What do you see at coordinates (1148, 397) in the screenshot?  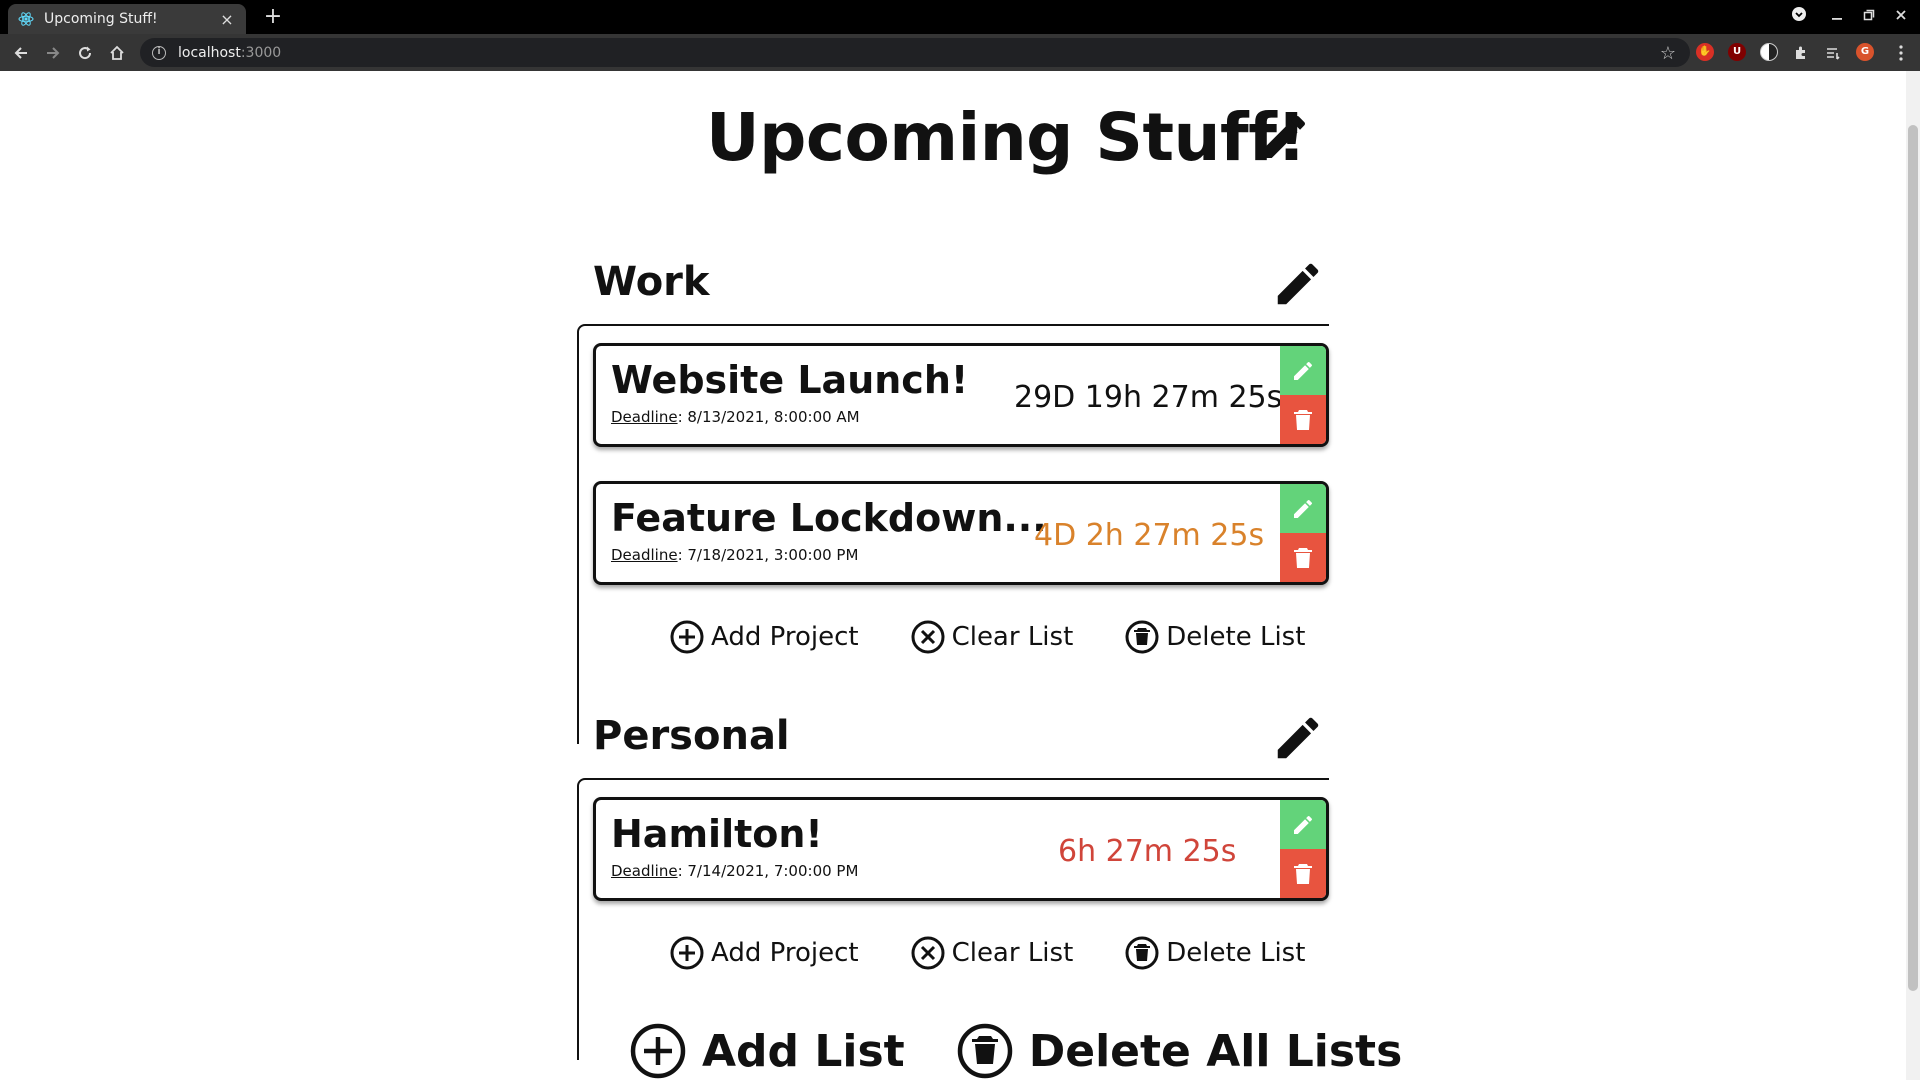 I see `countdown-timer: 29D 19h 27m 25s` at bounding box center [1148, 397].